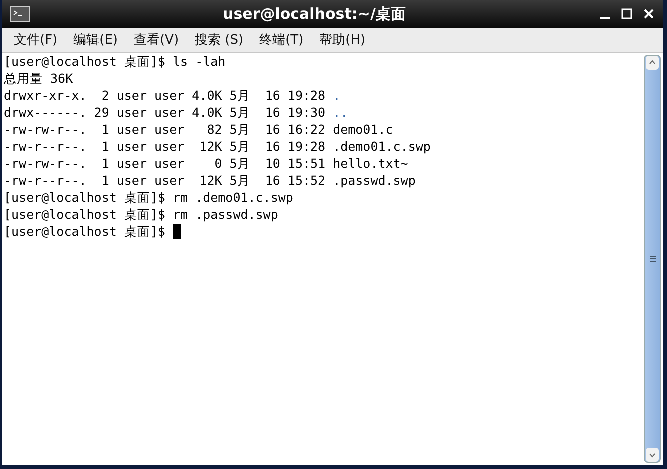  I want to click on maximize-icon, so click(627, 14).